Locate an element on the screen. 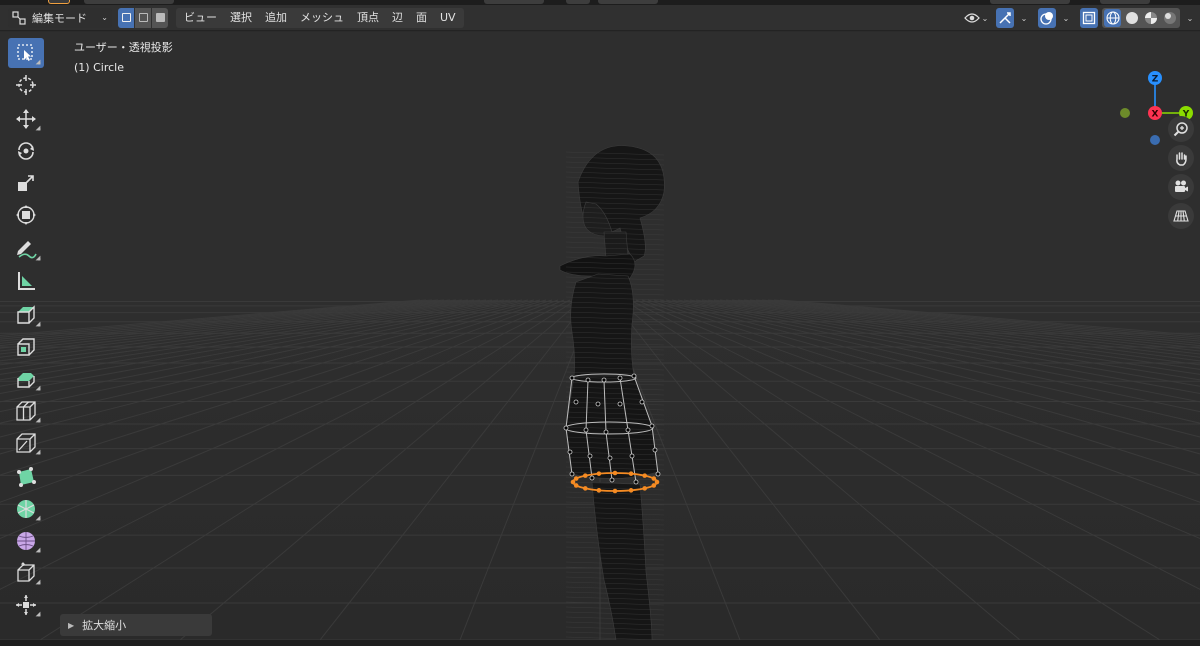 The image size is (1200, 646). chevron-down-icon: ⌄ is located at coordinates (1190, 18).